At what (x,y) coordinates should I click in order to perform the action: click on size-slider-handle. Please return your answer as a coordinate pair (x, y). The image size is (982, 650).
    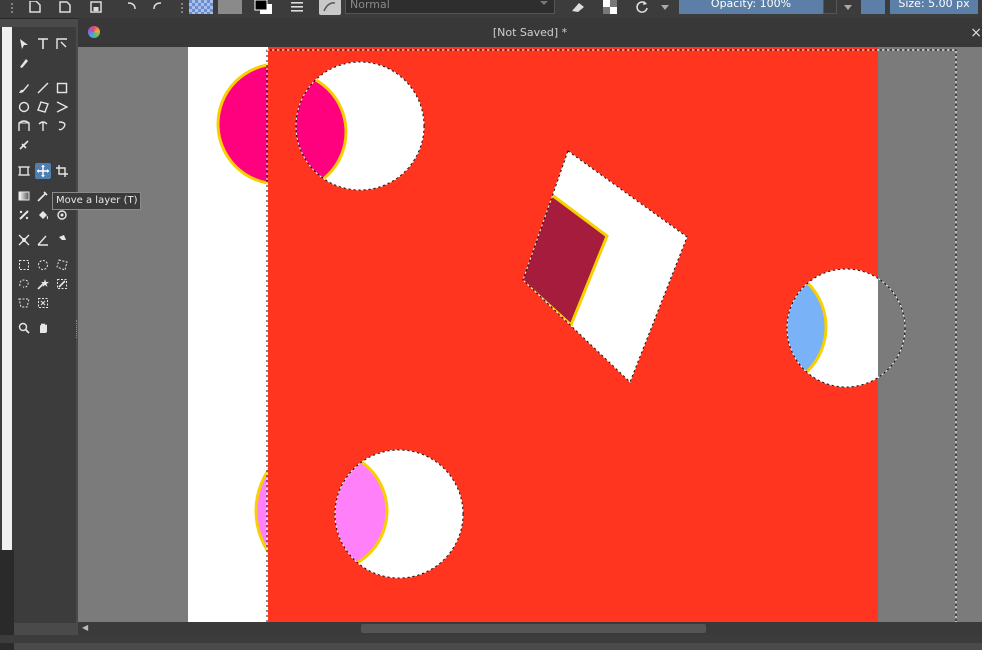
    Looking at the image, I should click on (873, 7).